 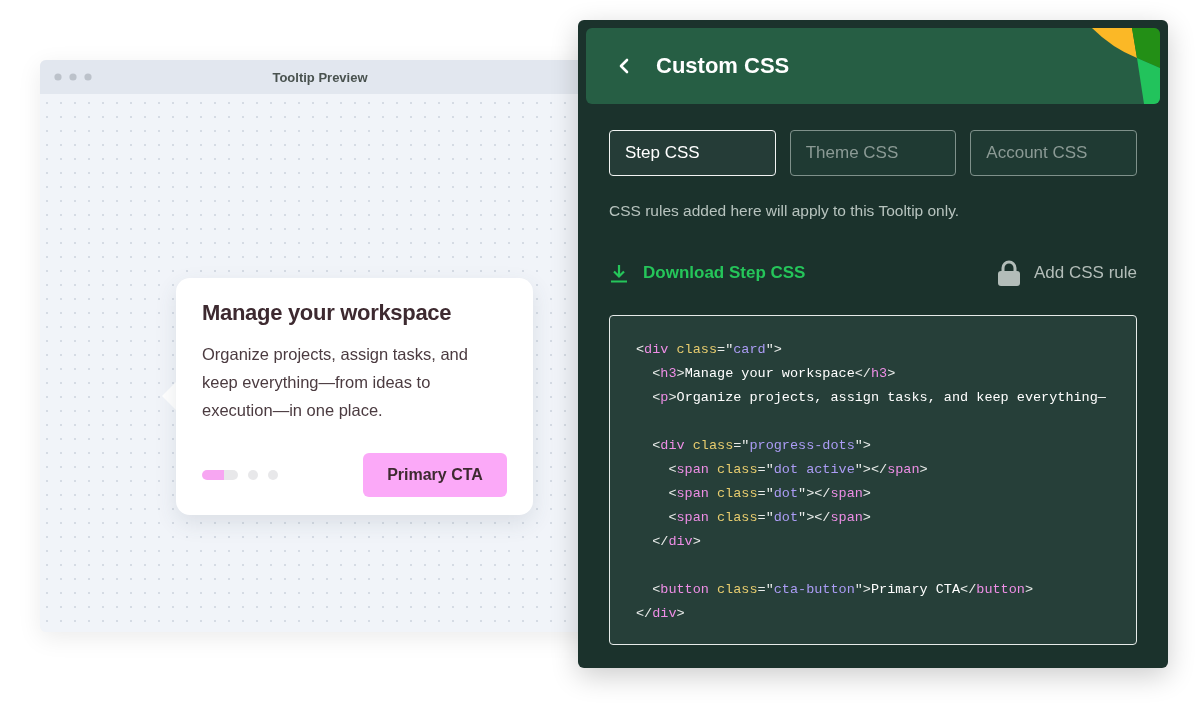 I want to click on back-button, so click(x=624, y=66).